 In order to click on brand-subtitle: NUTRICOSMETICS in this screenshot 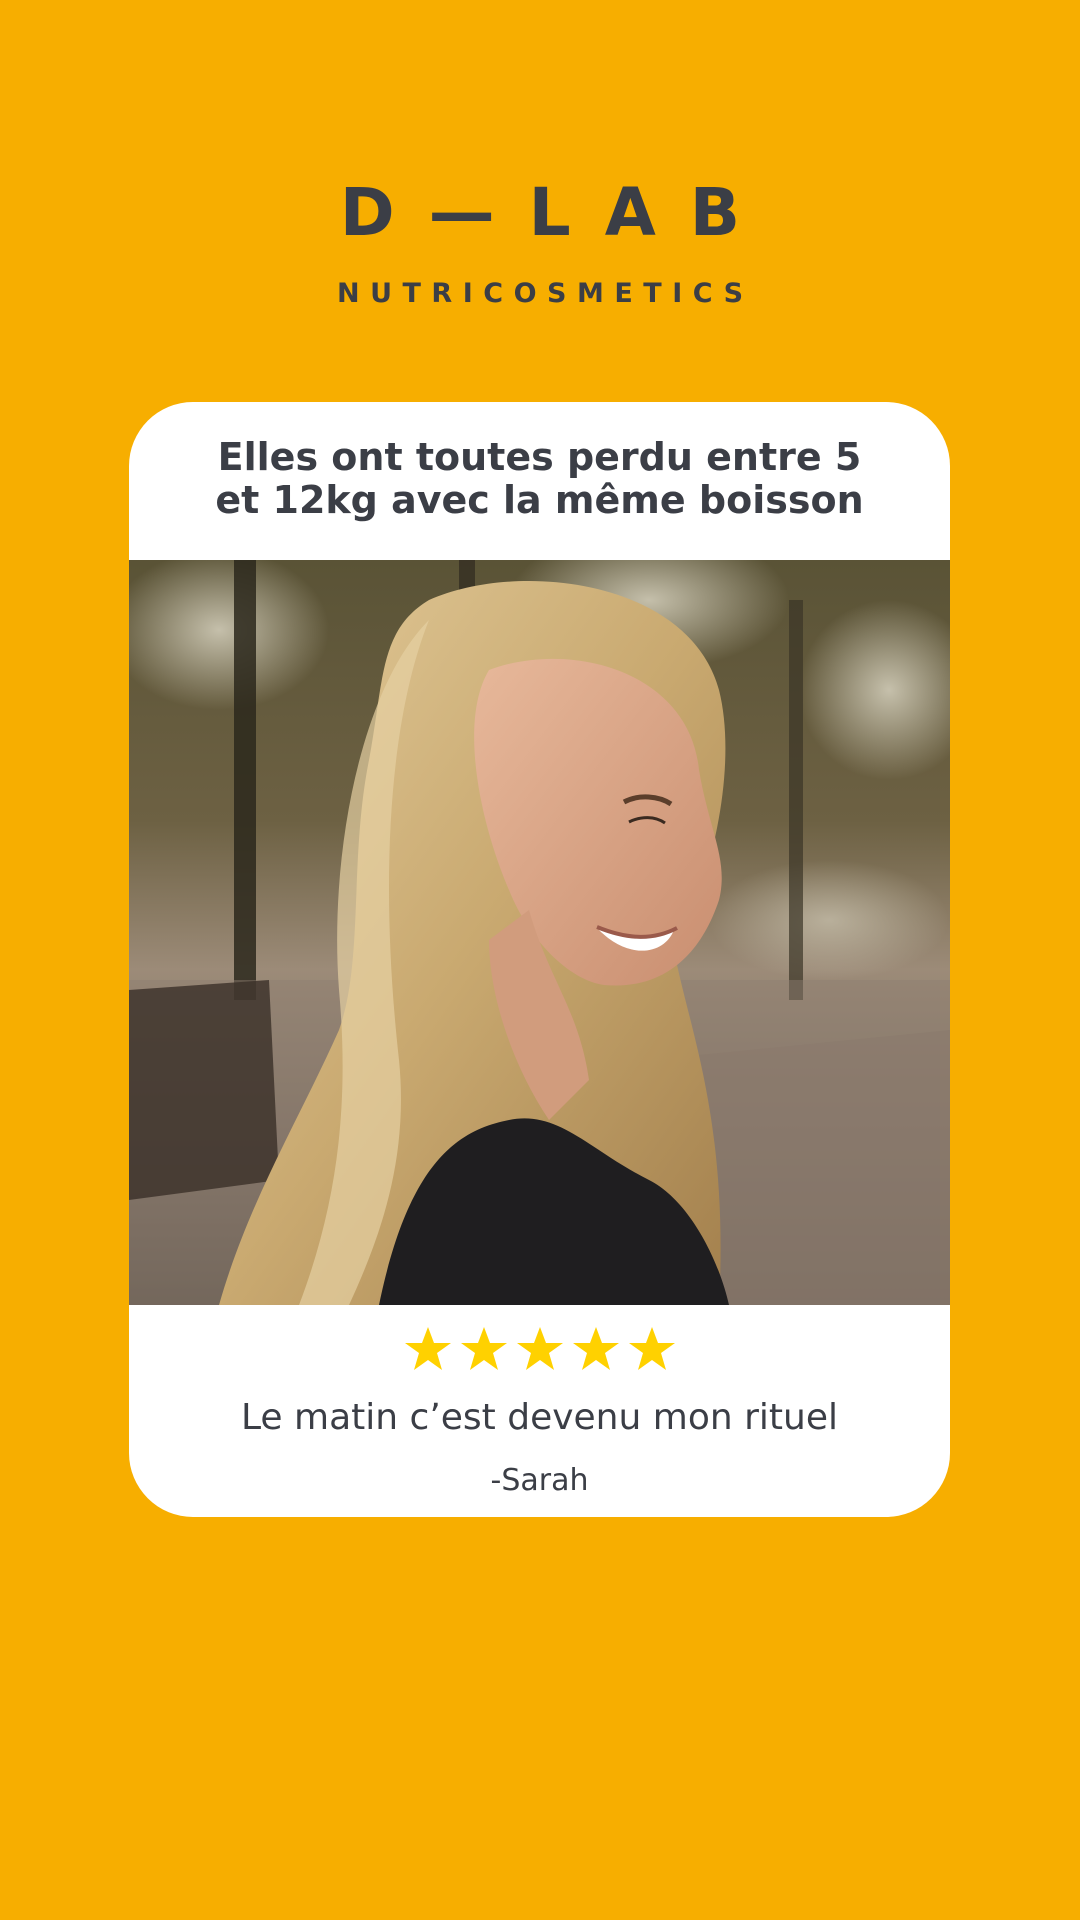, I will do `click(545, 293)`.